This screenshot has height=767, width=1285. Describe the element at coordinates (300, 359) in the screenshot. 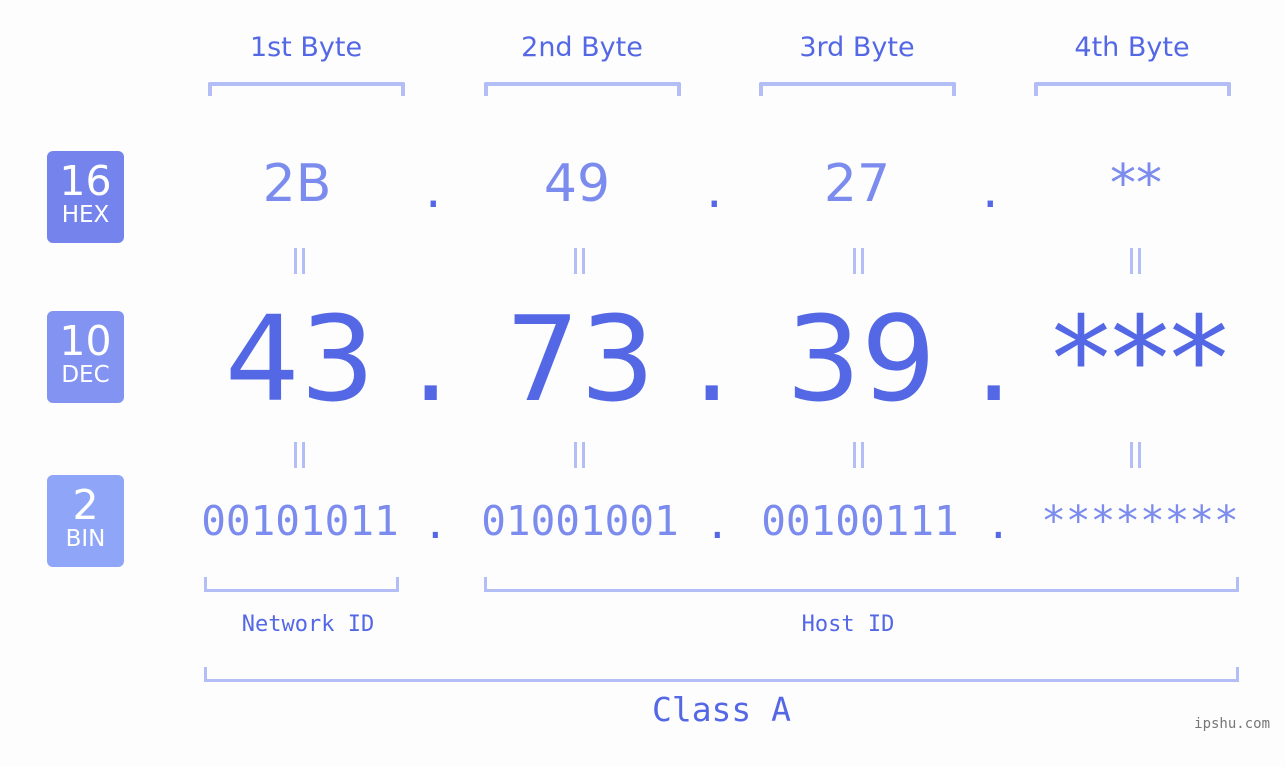

I see `dec-value-1: 43` at that location.